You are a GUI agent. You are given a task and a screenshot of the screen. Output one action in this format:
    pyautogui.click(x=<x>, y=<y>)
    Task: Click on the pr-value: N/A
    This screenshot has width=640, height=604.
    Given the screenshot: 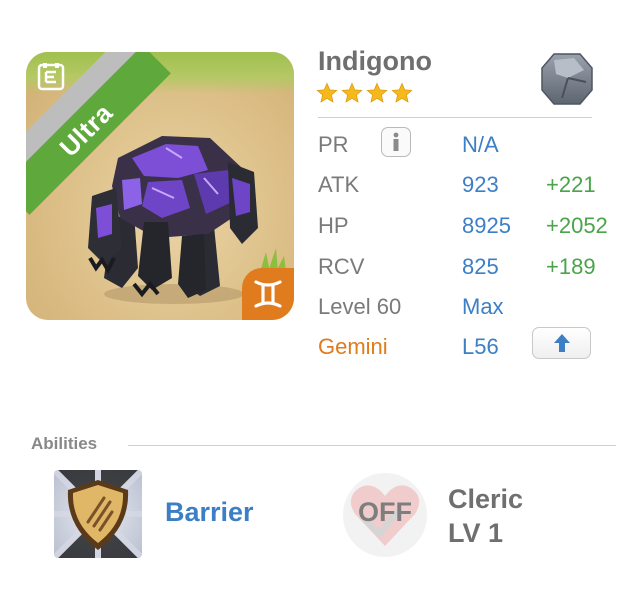 What is the action you would take?
    pyautogui.click(x=480, y=144)
    